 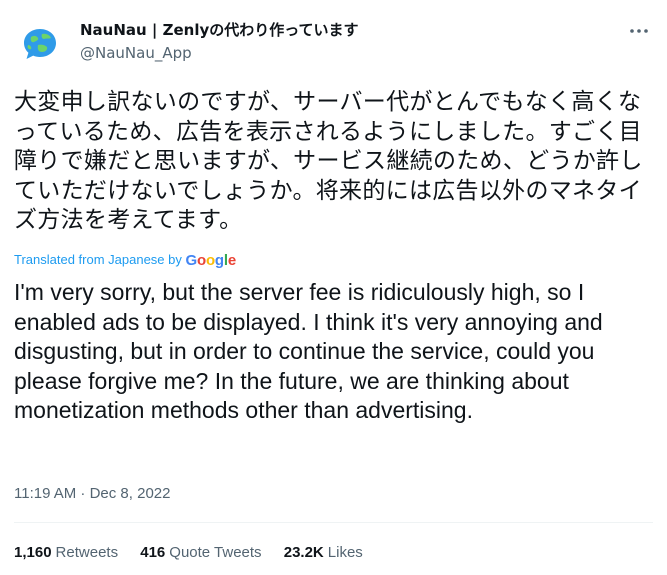 I want to click on divider, so click(x=333, y=522).